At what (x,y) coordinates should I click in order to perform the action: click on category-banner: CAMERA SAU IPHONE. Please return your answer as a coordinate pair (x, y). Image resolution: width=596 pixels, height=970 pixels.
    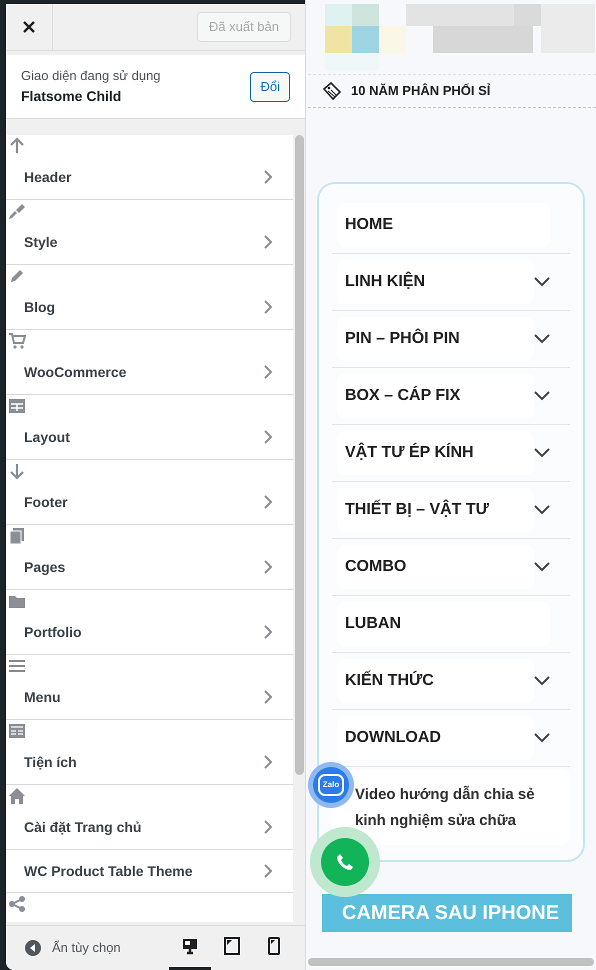
    Looking at the image, I should click on (447, 913).